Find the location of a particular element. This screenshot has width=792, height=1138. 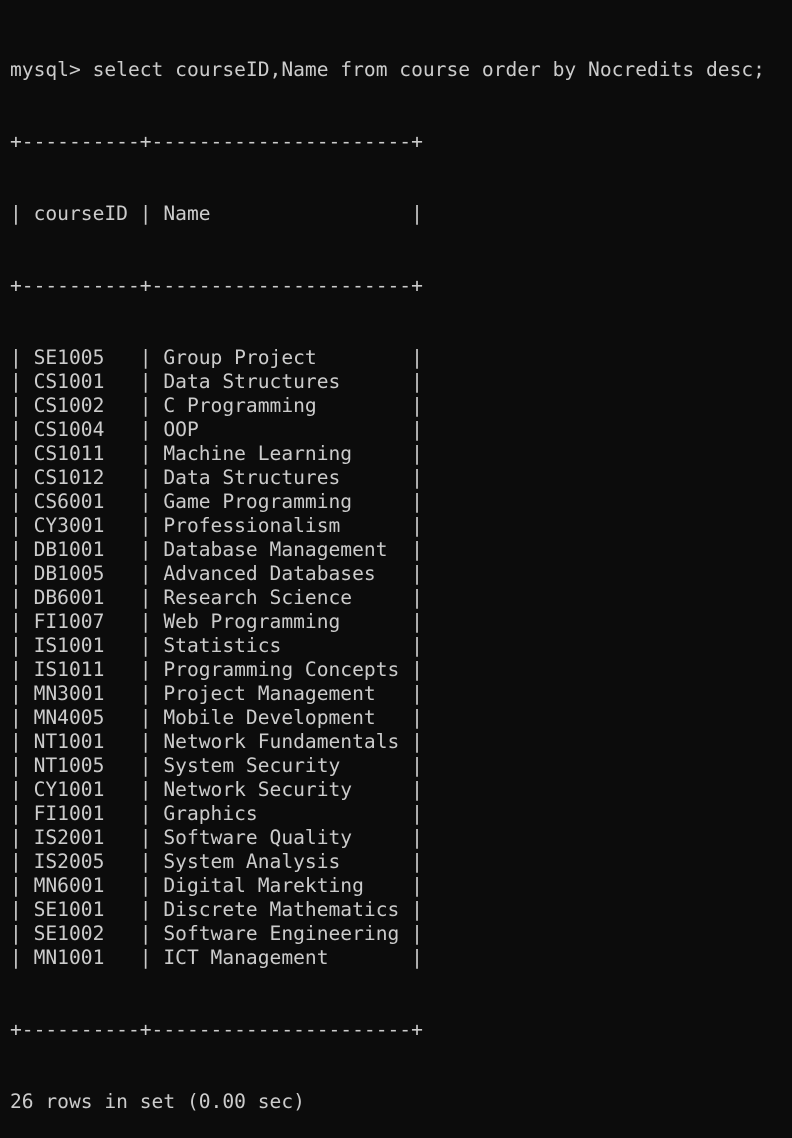

table-row: | SE1001 | Discrete Mathematics | is located at coordinates (216, 909).